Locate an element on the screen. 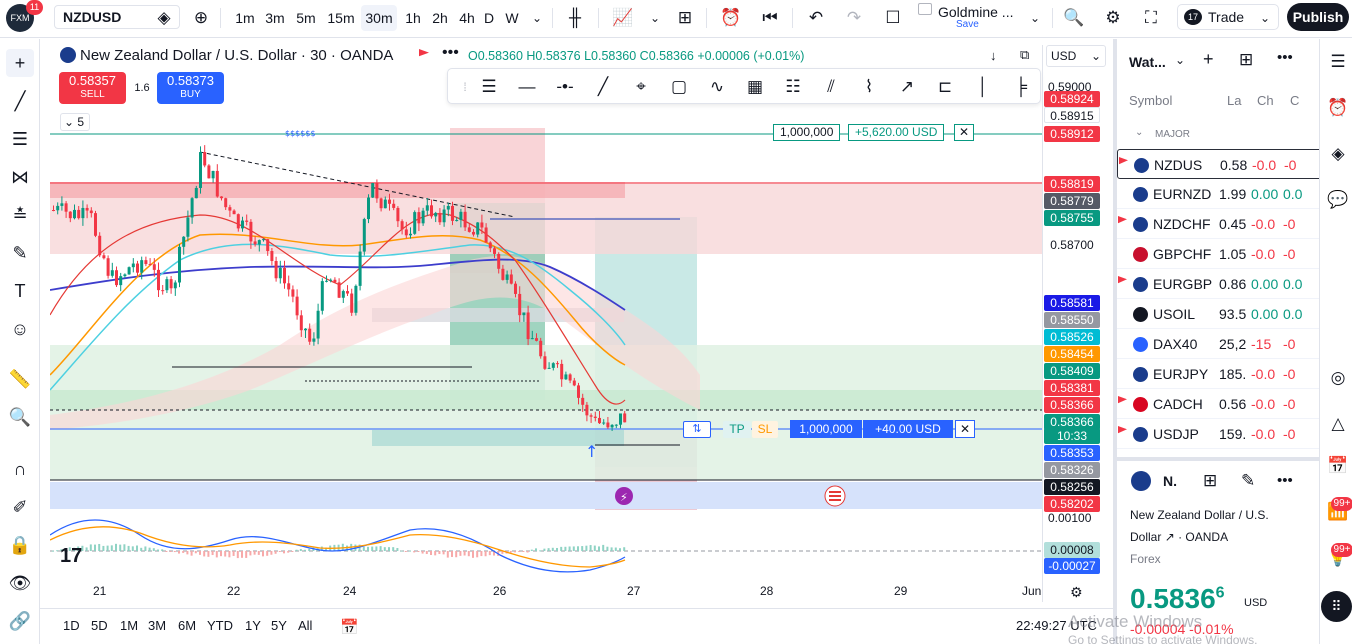 Image resolution: width=1352 pixels, height=644 pixels. elliott-wave-icon: ⌇ is located at coordinates (869, 87).